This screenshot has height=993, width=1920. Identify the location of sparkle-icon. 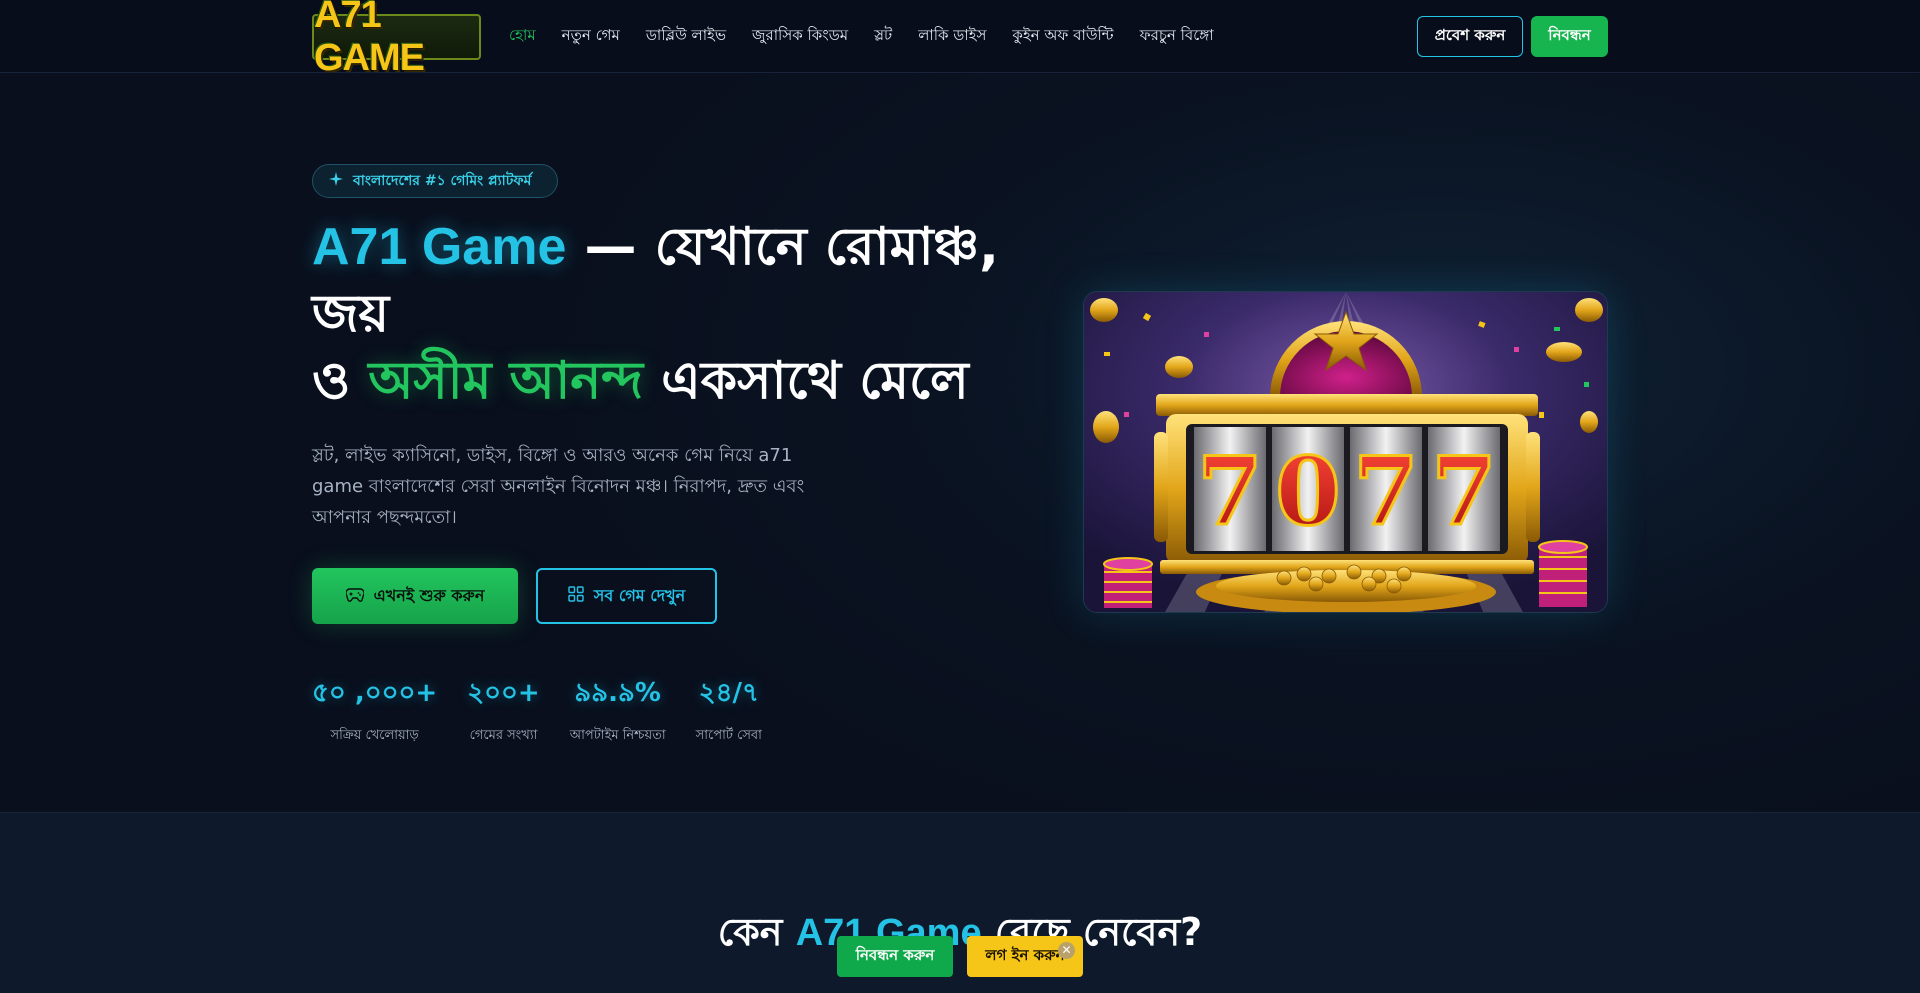
(336, 181).